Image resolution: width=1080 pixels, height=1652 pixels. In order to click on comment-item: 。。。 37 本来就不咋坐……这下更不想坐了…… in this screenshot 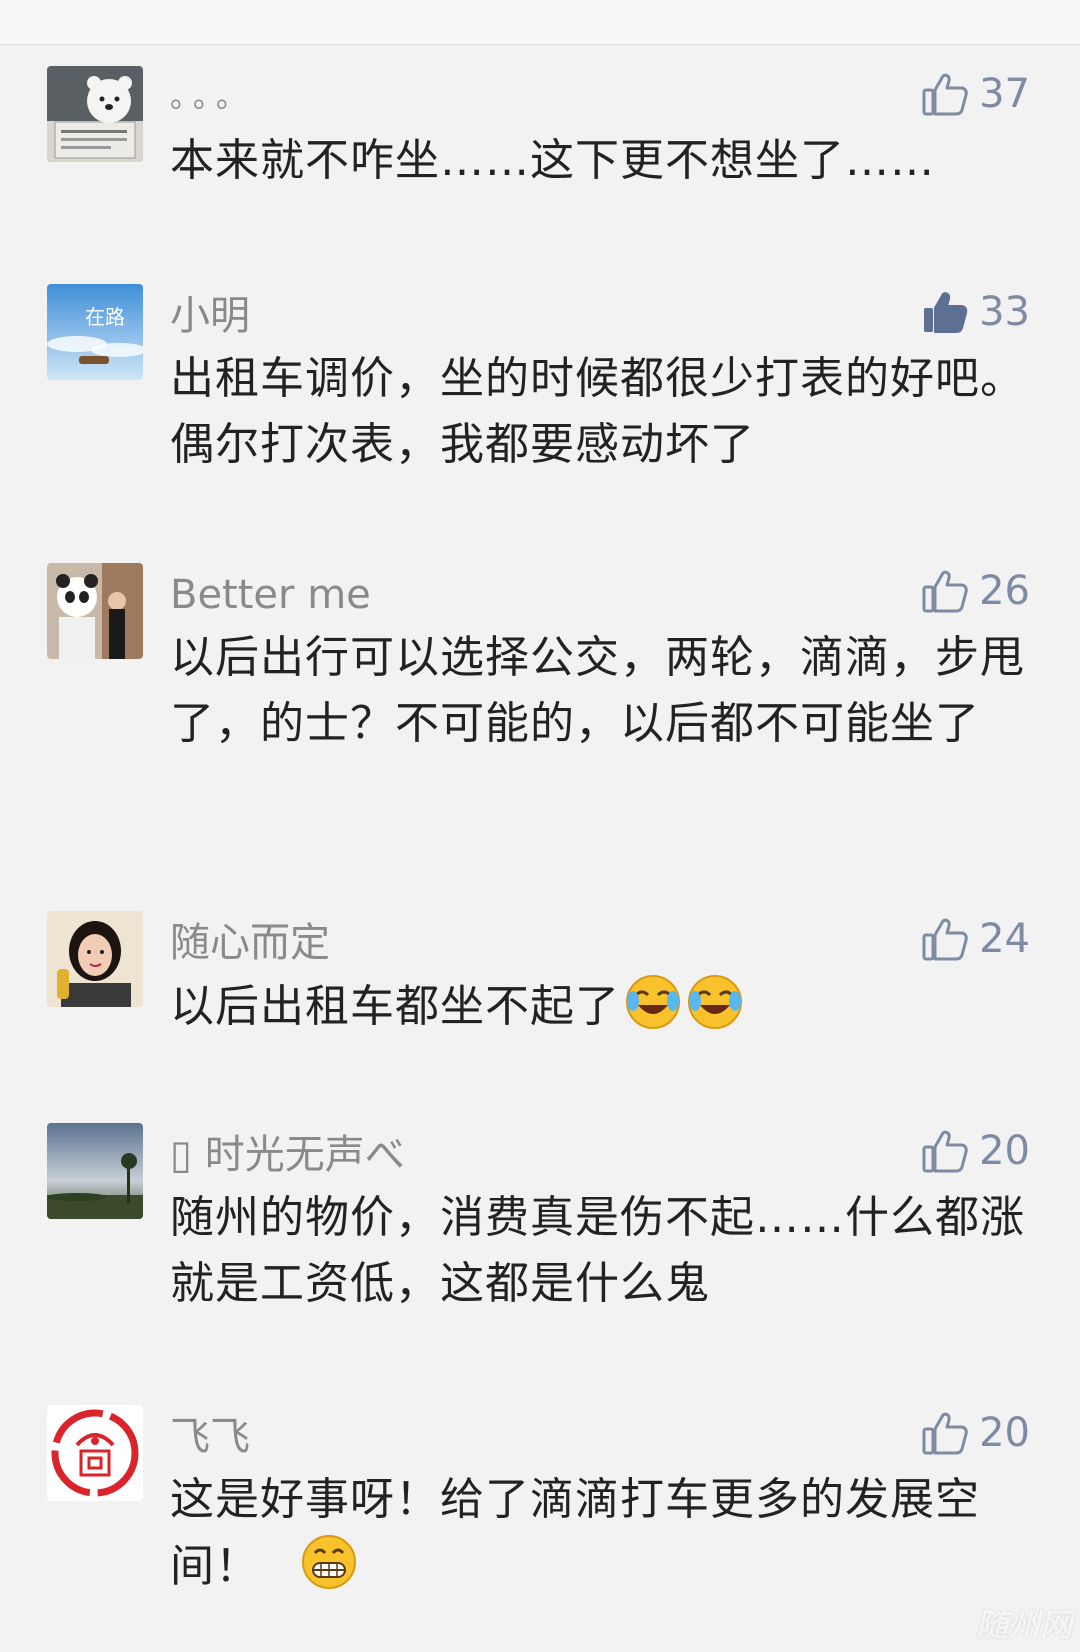, I will do `click(540, 141)`.